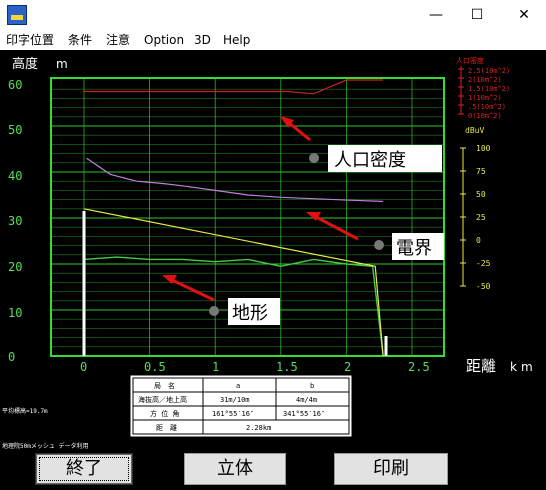  What do you see at coordinates (11, 357) in the screenshot?
I see `y-tick-0: 0` at bounding box center [11, 357].